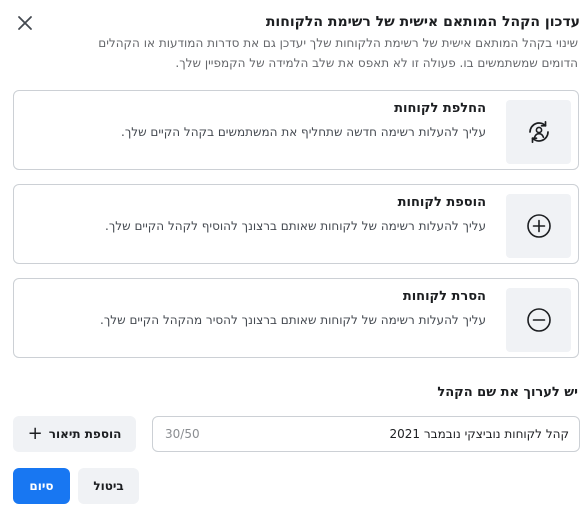 This screenshot has height=512, width=586. What do you see at coordinates (182, 434) in the screenshot?
I see `character-counter: 30/50` at bounding box center [182, 434].